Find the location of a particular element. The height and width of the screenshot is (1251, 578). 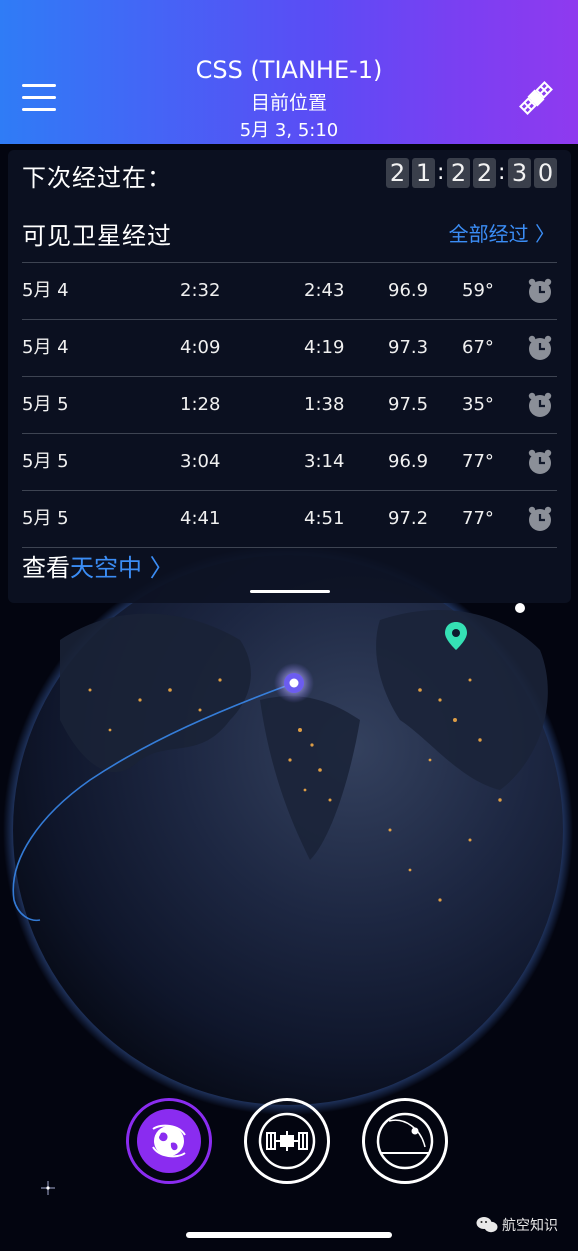

satellite-icon is located at coordinates (536, 98).